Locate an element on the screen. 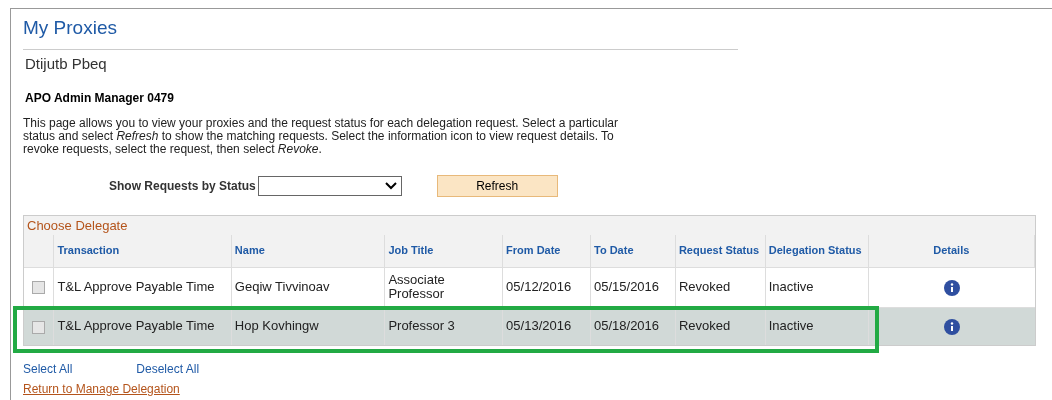 The image size is (1052, 400). description-text: This page allows you to view your proxies and the request status for each delegation request. Select a particular status and select Refresh to show the matching requests. Select the information icon to view request details. To revoke requests, select the request, then select Revoke. is located at coordinates (321, 136).